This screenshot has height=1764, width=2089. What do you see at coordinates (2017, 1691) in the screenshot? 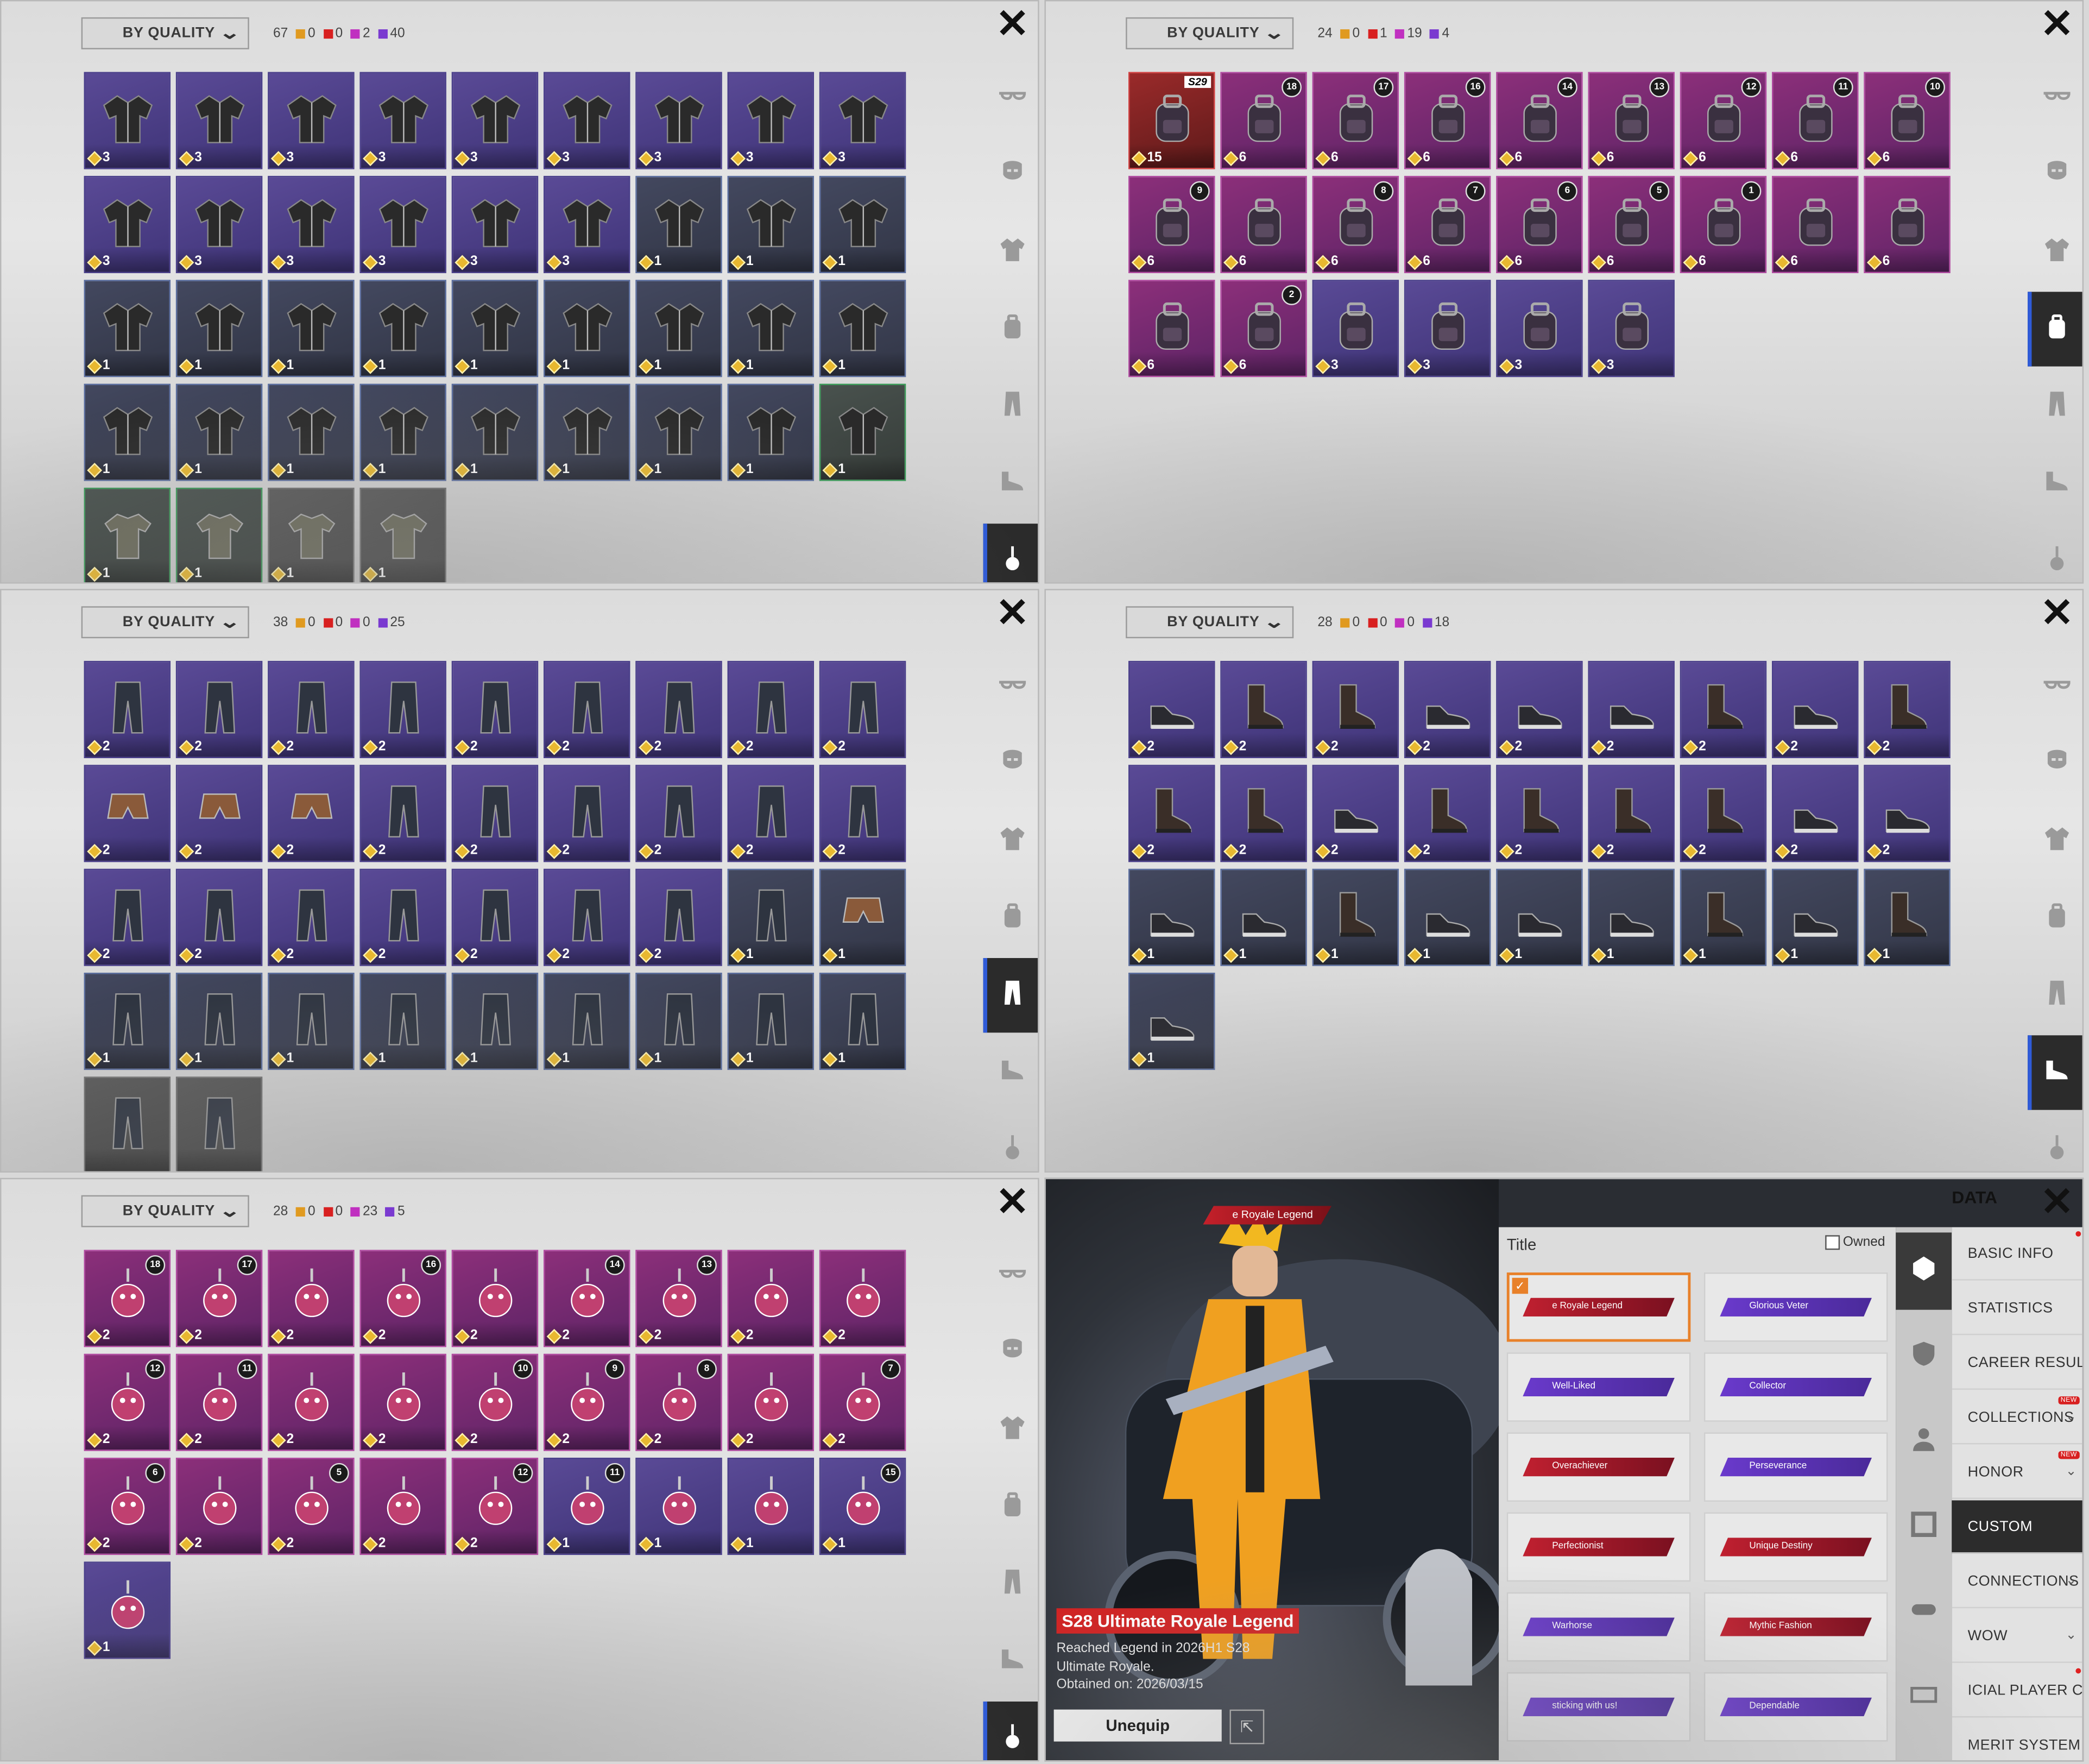
I see `menu-item: ICIAL PLAYER CARD` at bounding box center [2017, 1691].